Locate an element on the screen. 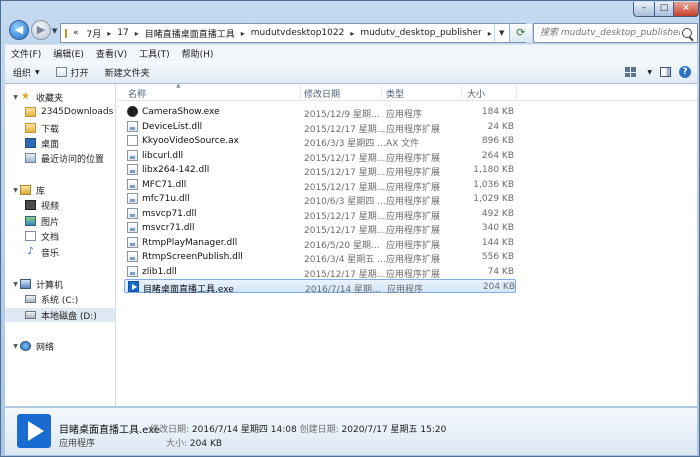 The width and height of the screenshot is (700, 457). file-name: msvcp71.dll is located at coordinates (169, 213).